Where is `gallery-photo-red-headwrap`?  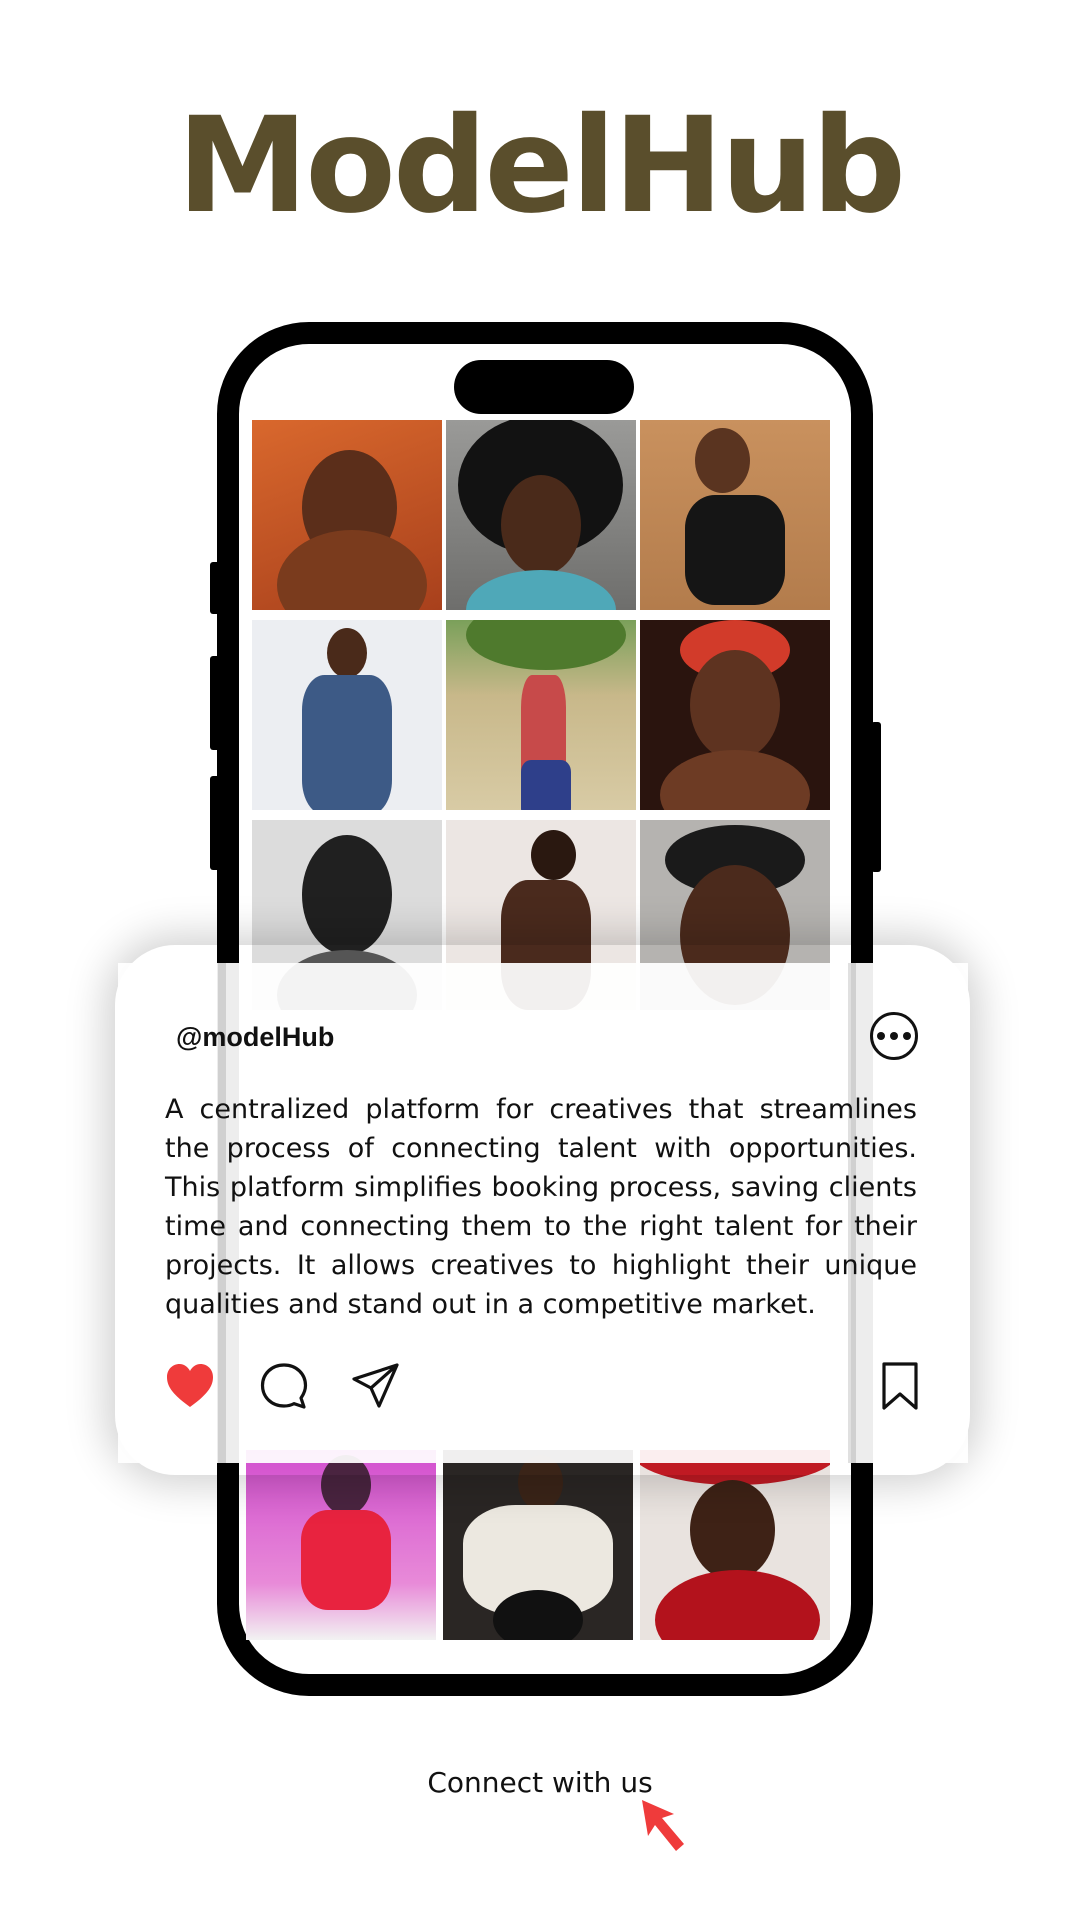
gallery-photo-red-headwrap is located at coordinates (735, 715).